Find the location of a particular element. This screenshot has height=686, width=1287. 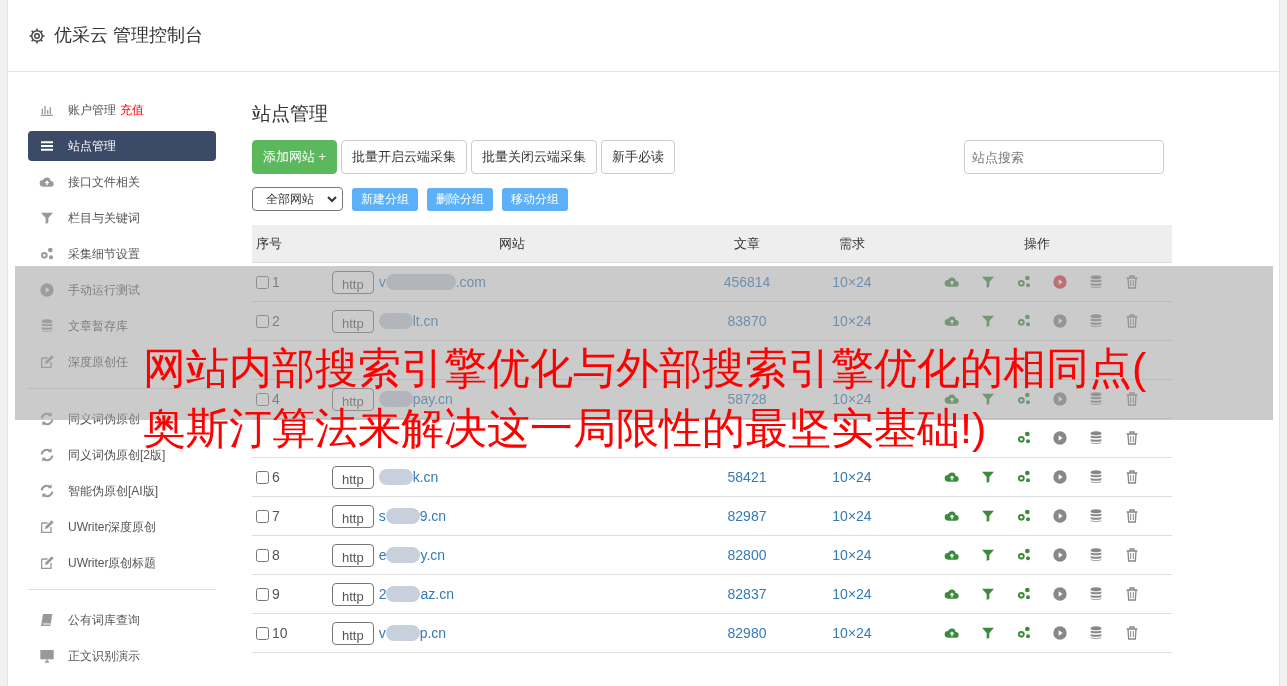

sidebar-item: 采集细节设置 is located at coordinates (89, 254).